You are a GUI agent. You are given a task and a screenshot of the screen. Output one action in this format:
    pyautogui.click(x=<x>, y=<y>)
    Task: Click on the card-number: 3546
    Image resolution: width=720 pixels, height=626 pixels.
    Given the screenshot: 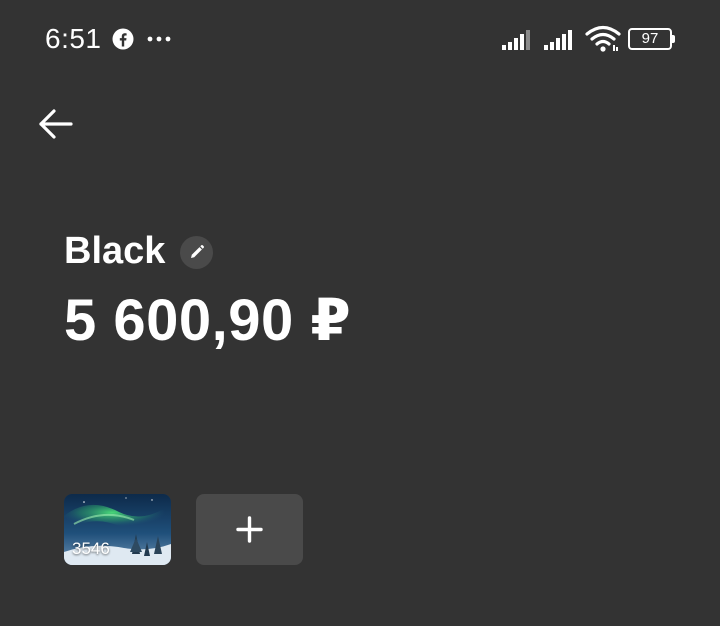 What is the action you would take?
    pyautogui.click(x=91, y=548)
    